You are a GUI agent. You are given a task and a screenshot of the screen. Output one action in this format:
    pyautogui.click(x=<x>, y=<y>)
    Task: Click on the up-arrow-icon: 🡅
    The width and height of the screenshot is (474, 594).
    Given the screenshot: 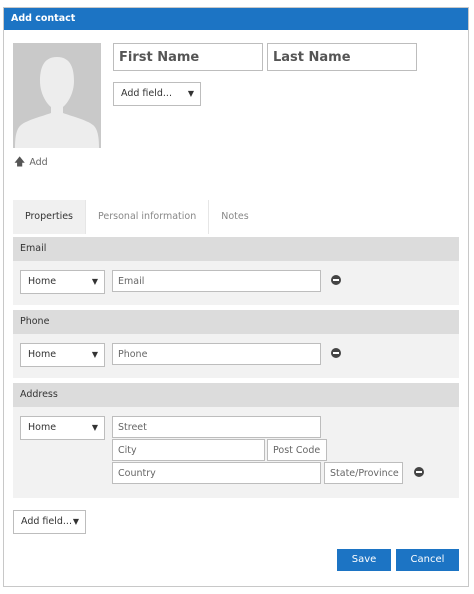 What is the action you would take?
    pyautogui.click(x=20, y=161)
    